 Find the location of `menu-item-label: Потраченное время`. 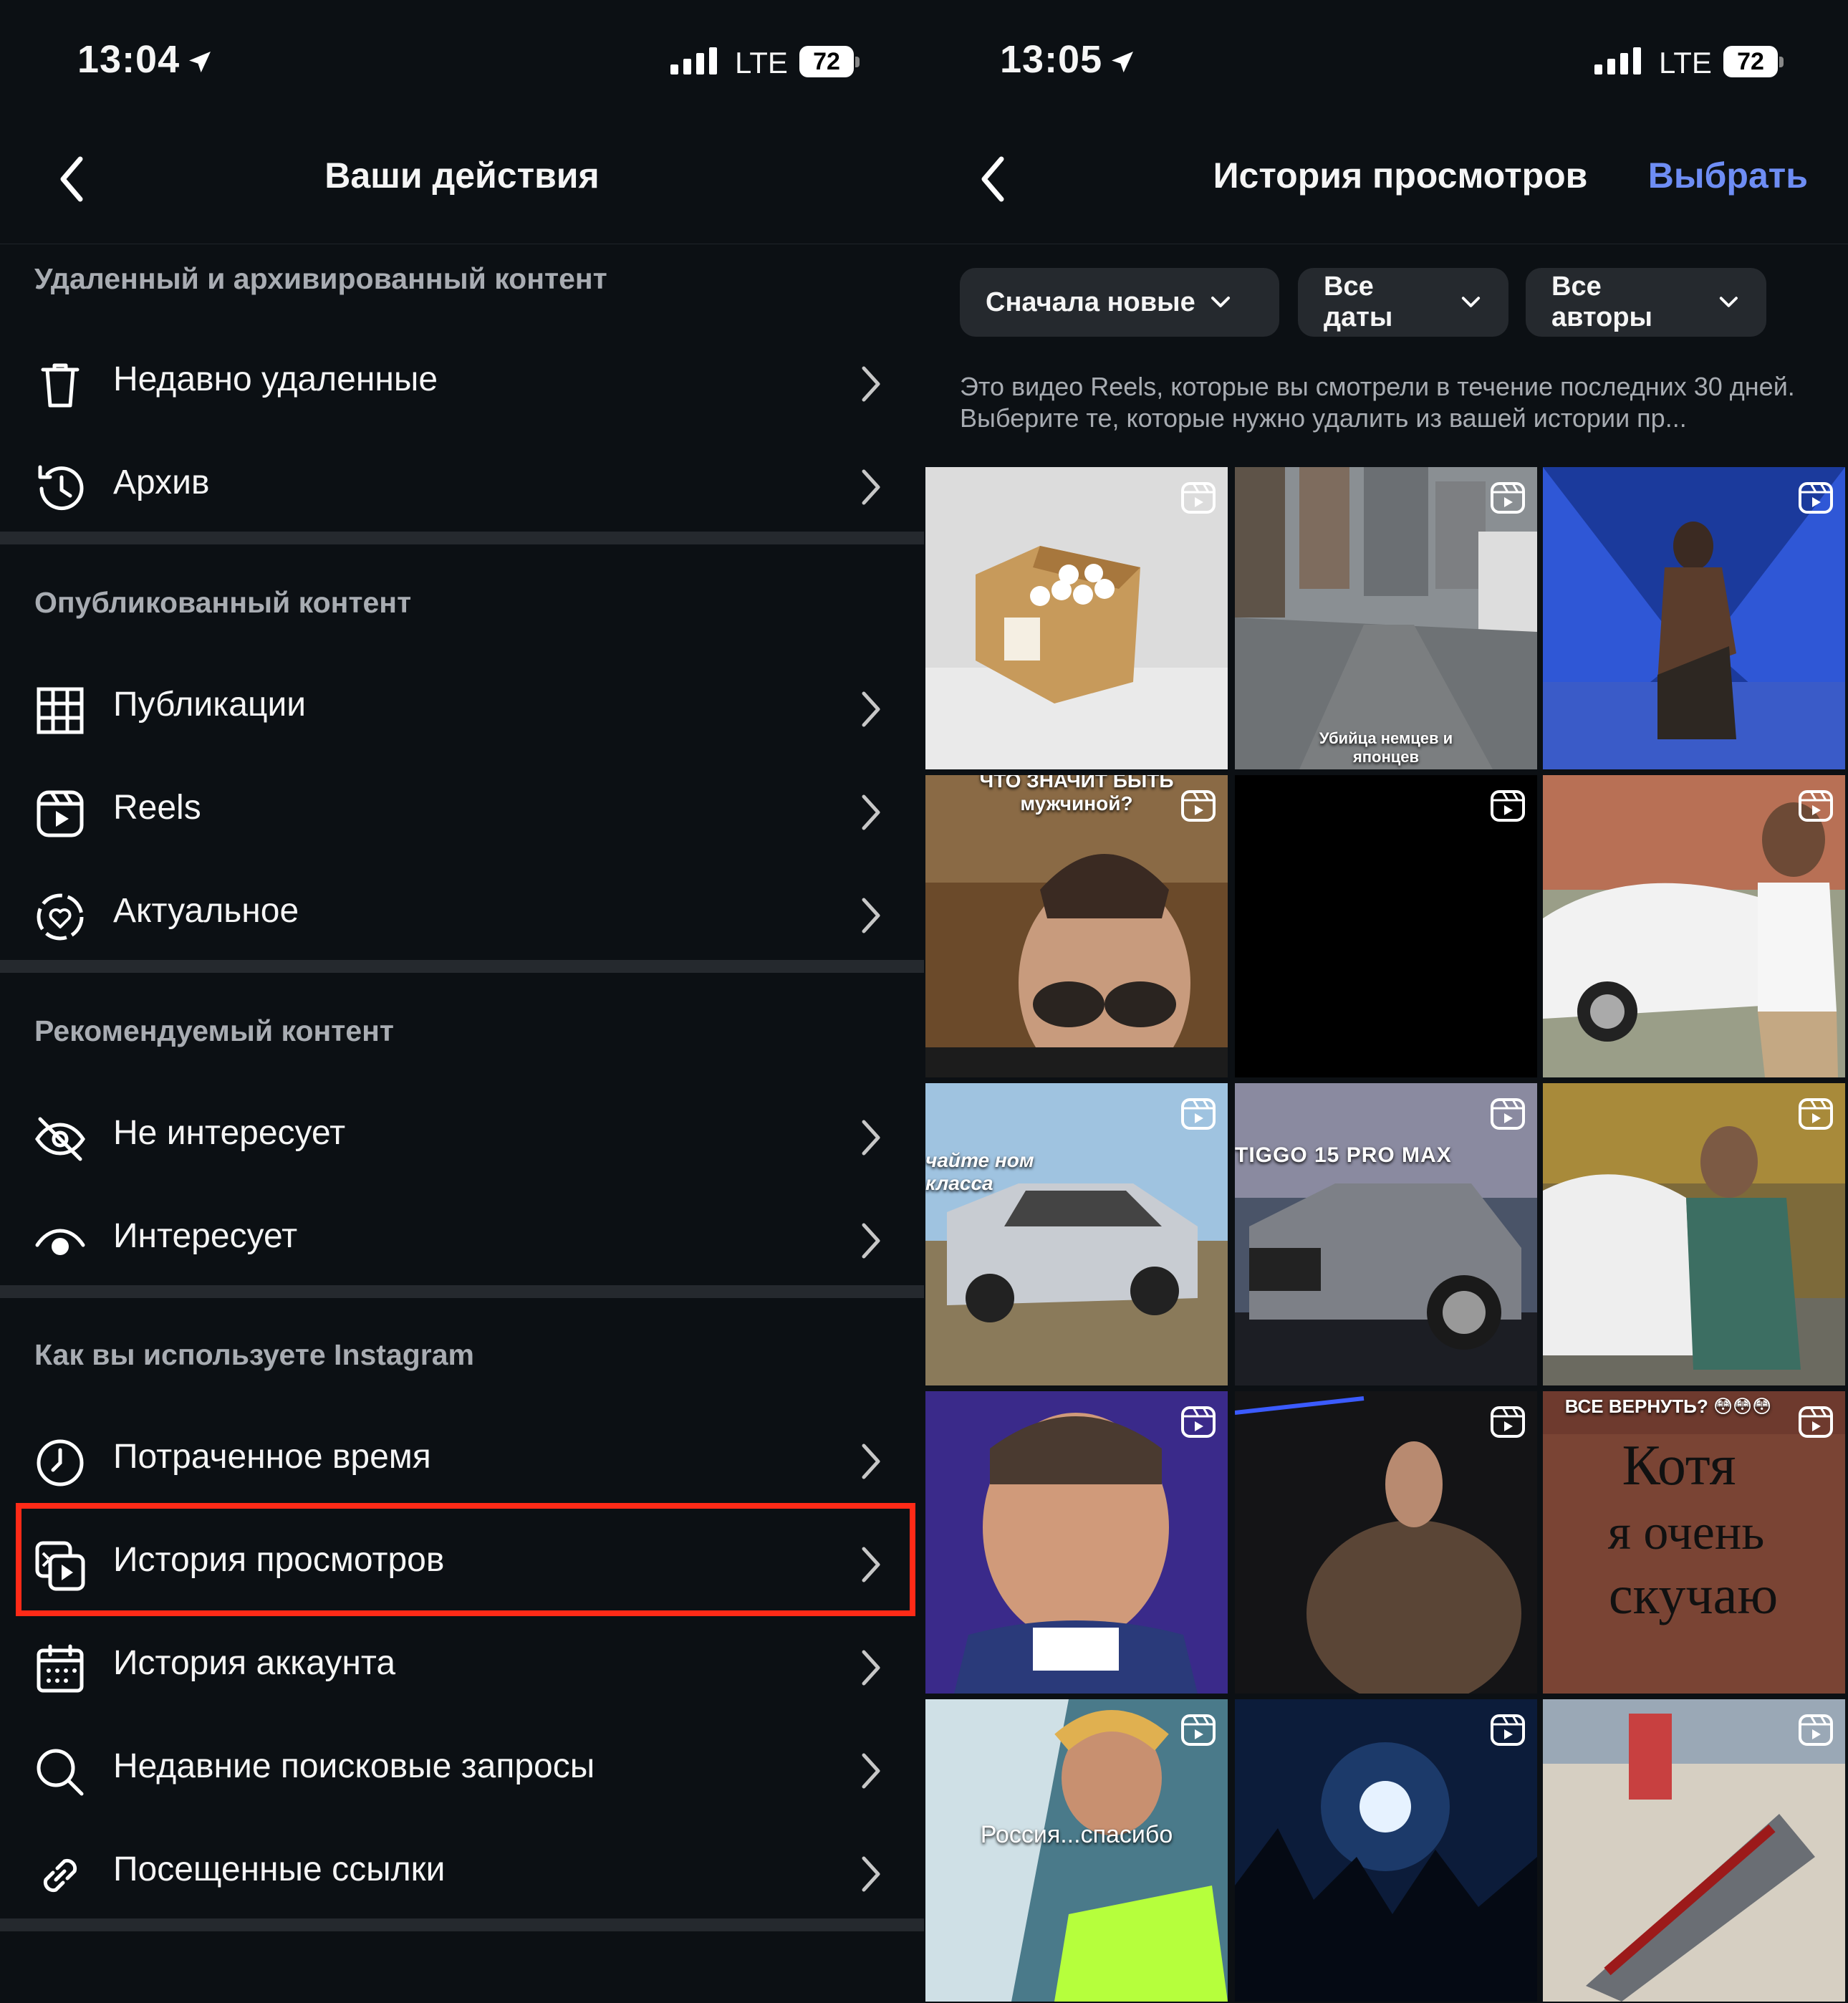

menu-item-label: Потраченное время is located at coordinates (272, 1457).